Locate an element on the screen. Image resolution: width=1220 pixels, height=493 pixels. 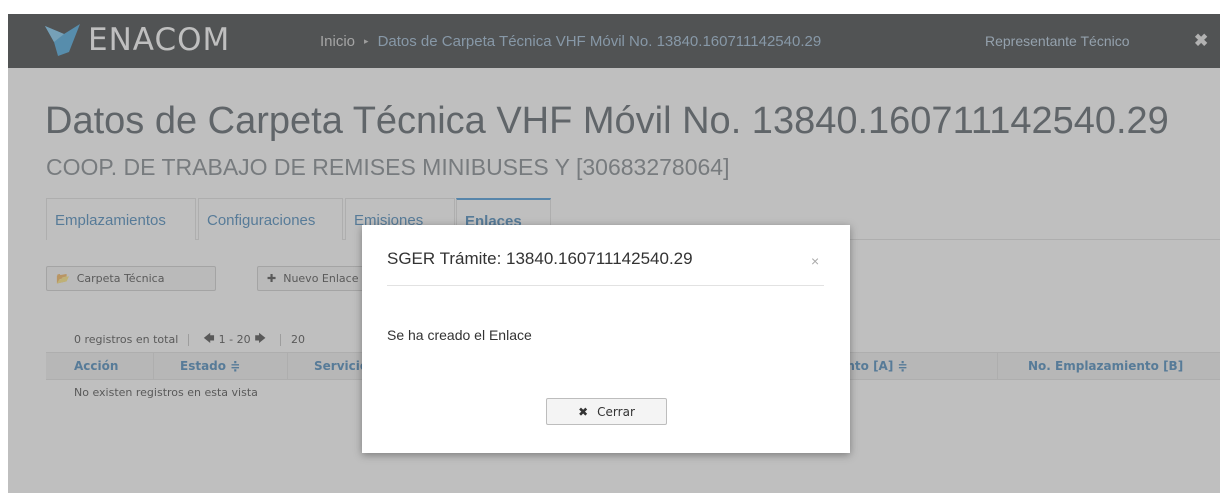
dialog-close-icon: × is located at coordinates (815, 261).